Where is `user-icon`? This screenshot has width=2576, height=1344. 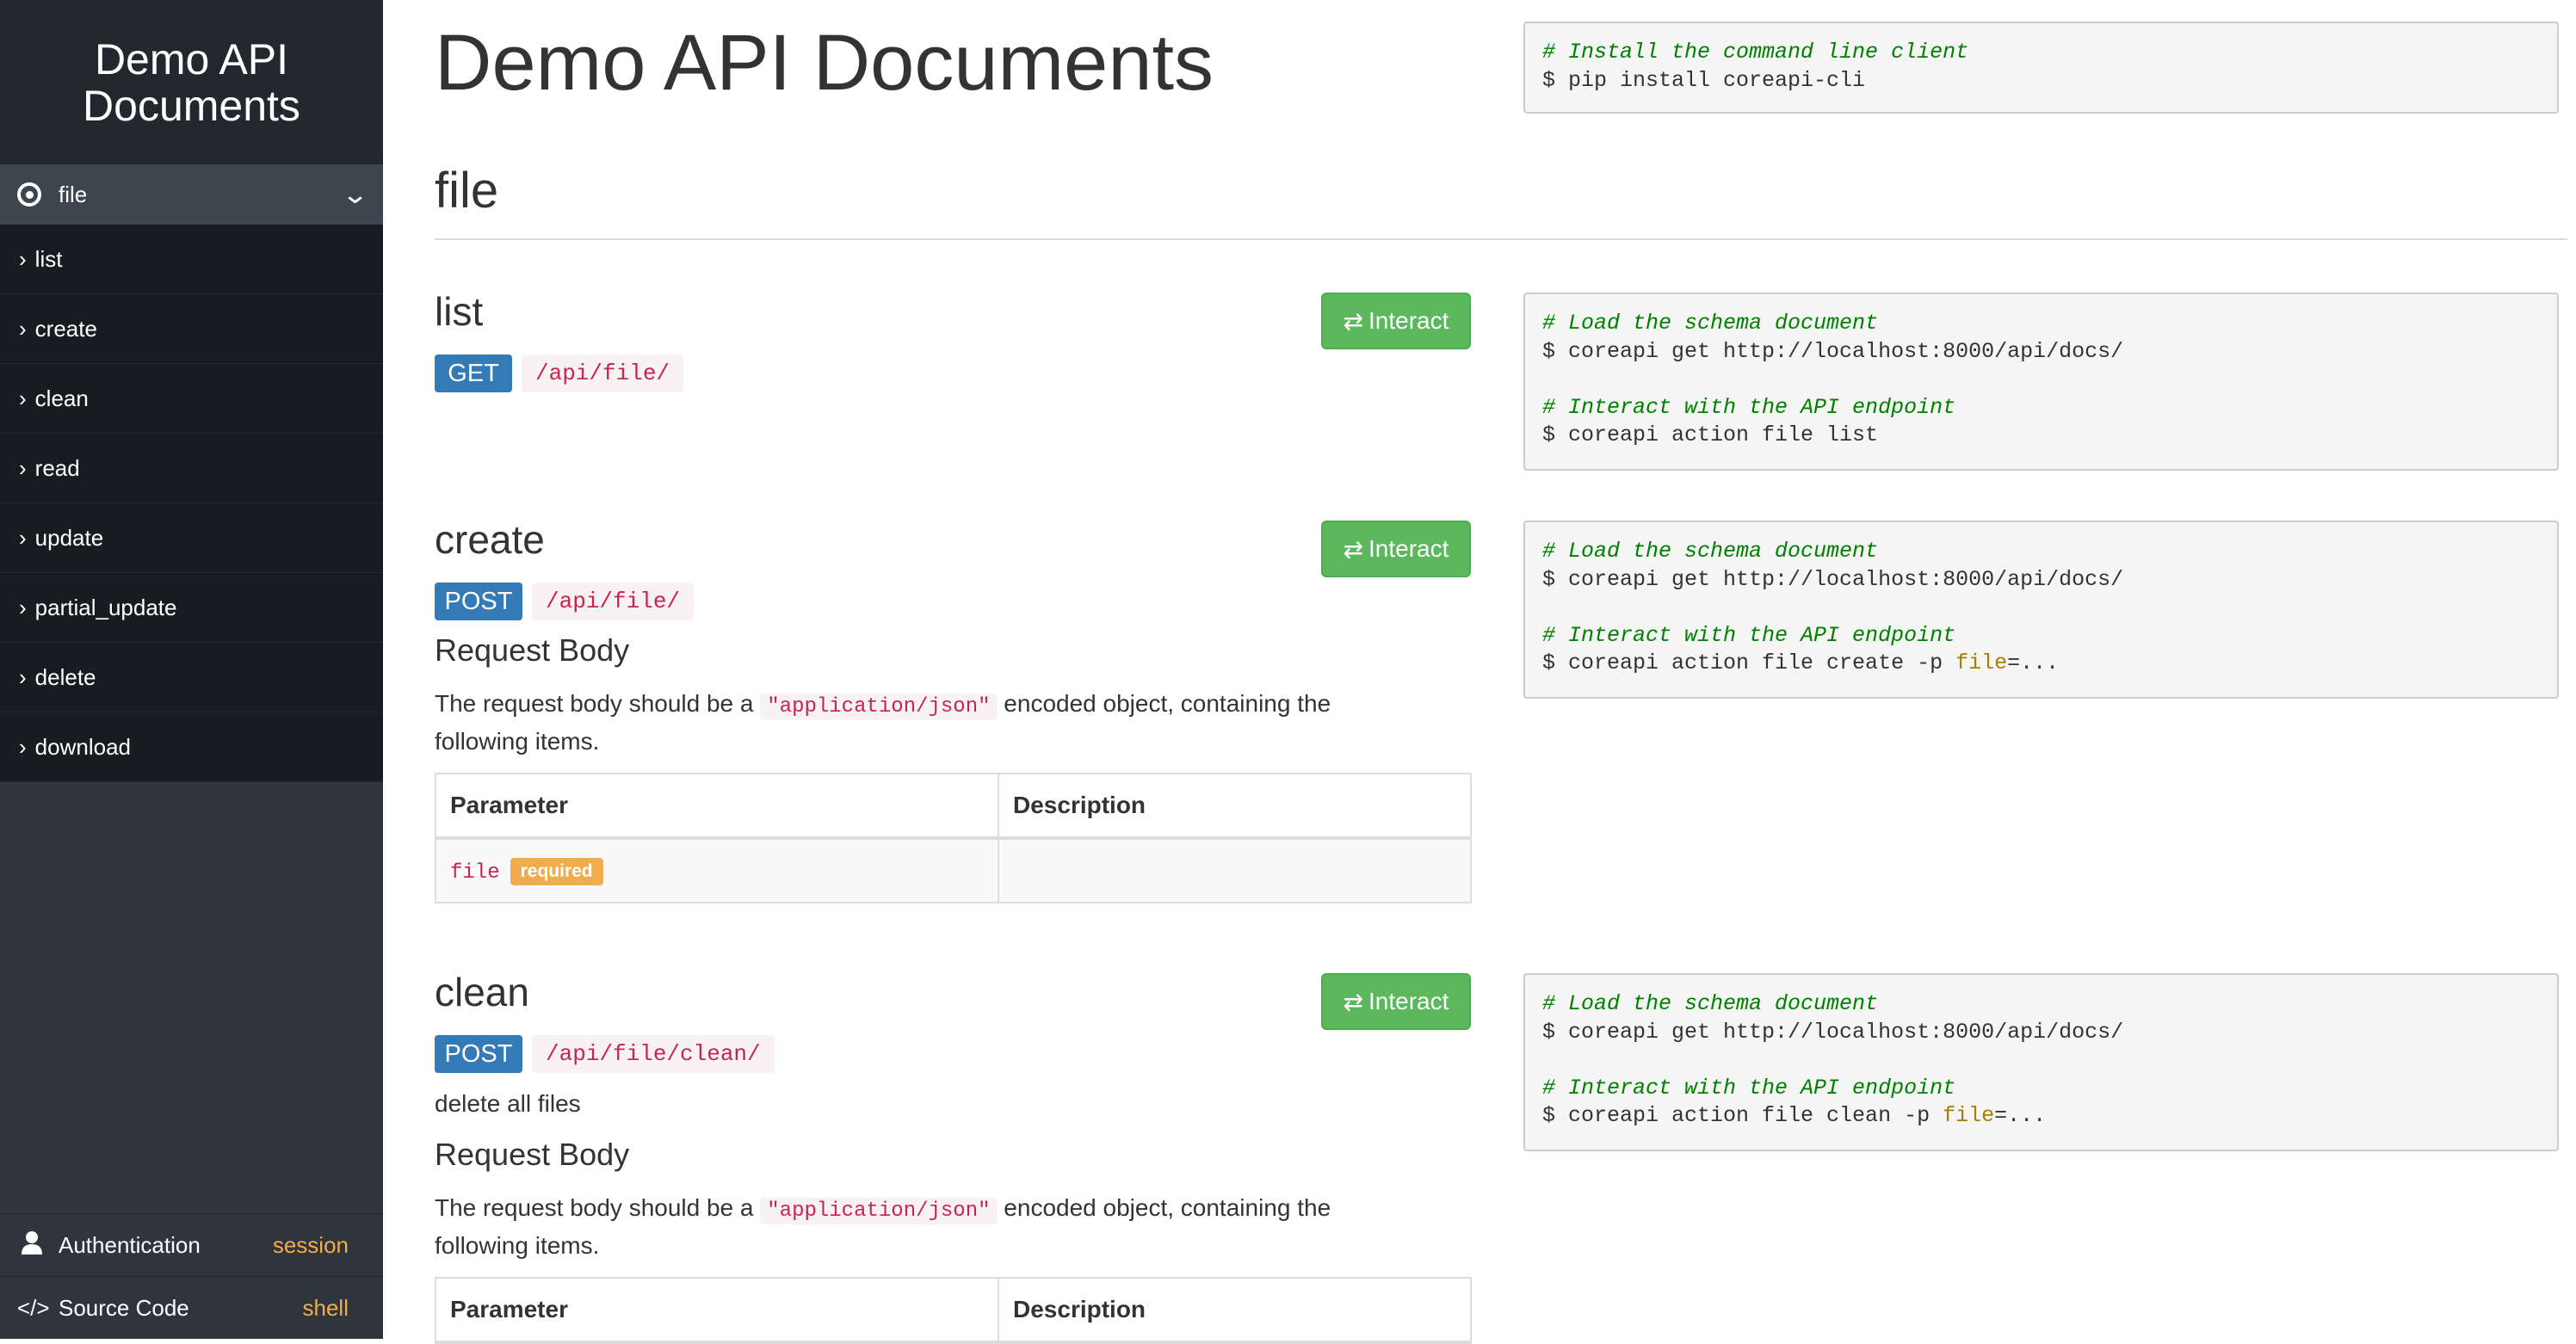
user-icon is located at coordinates (31, 1245).